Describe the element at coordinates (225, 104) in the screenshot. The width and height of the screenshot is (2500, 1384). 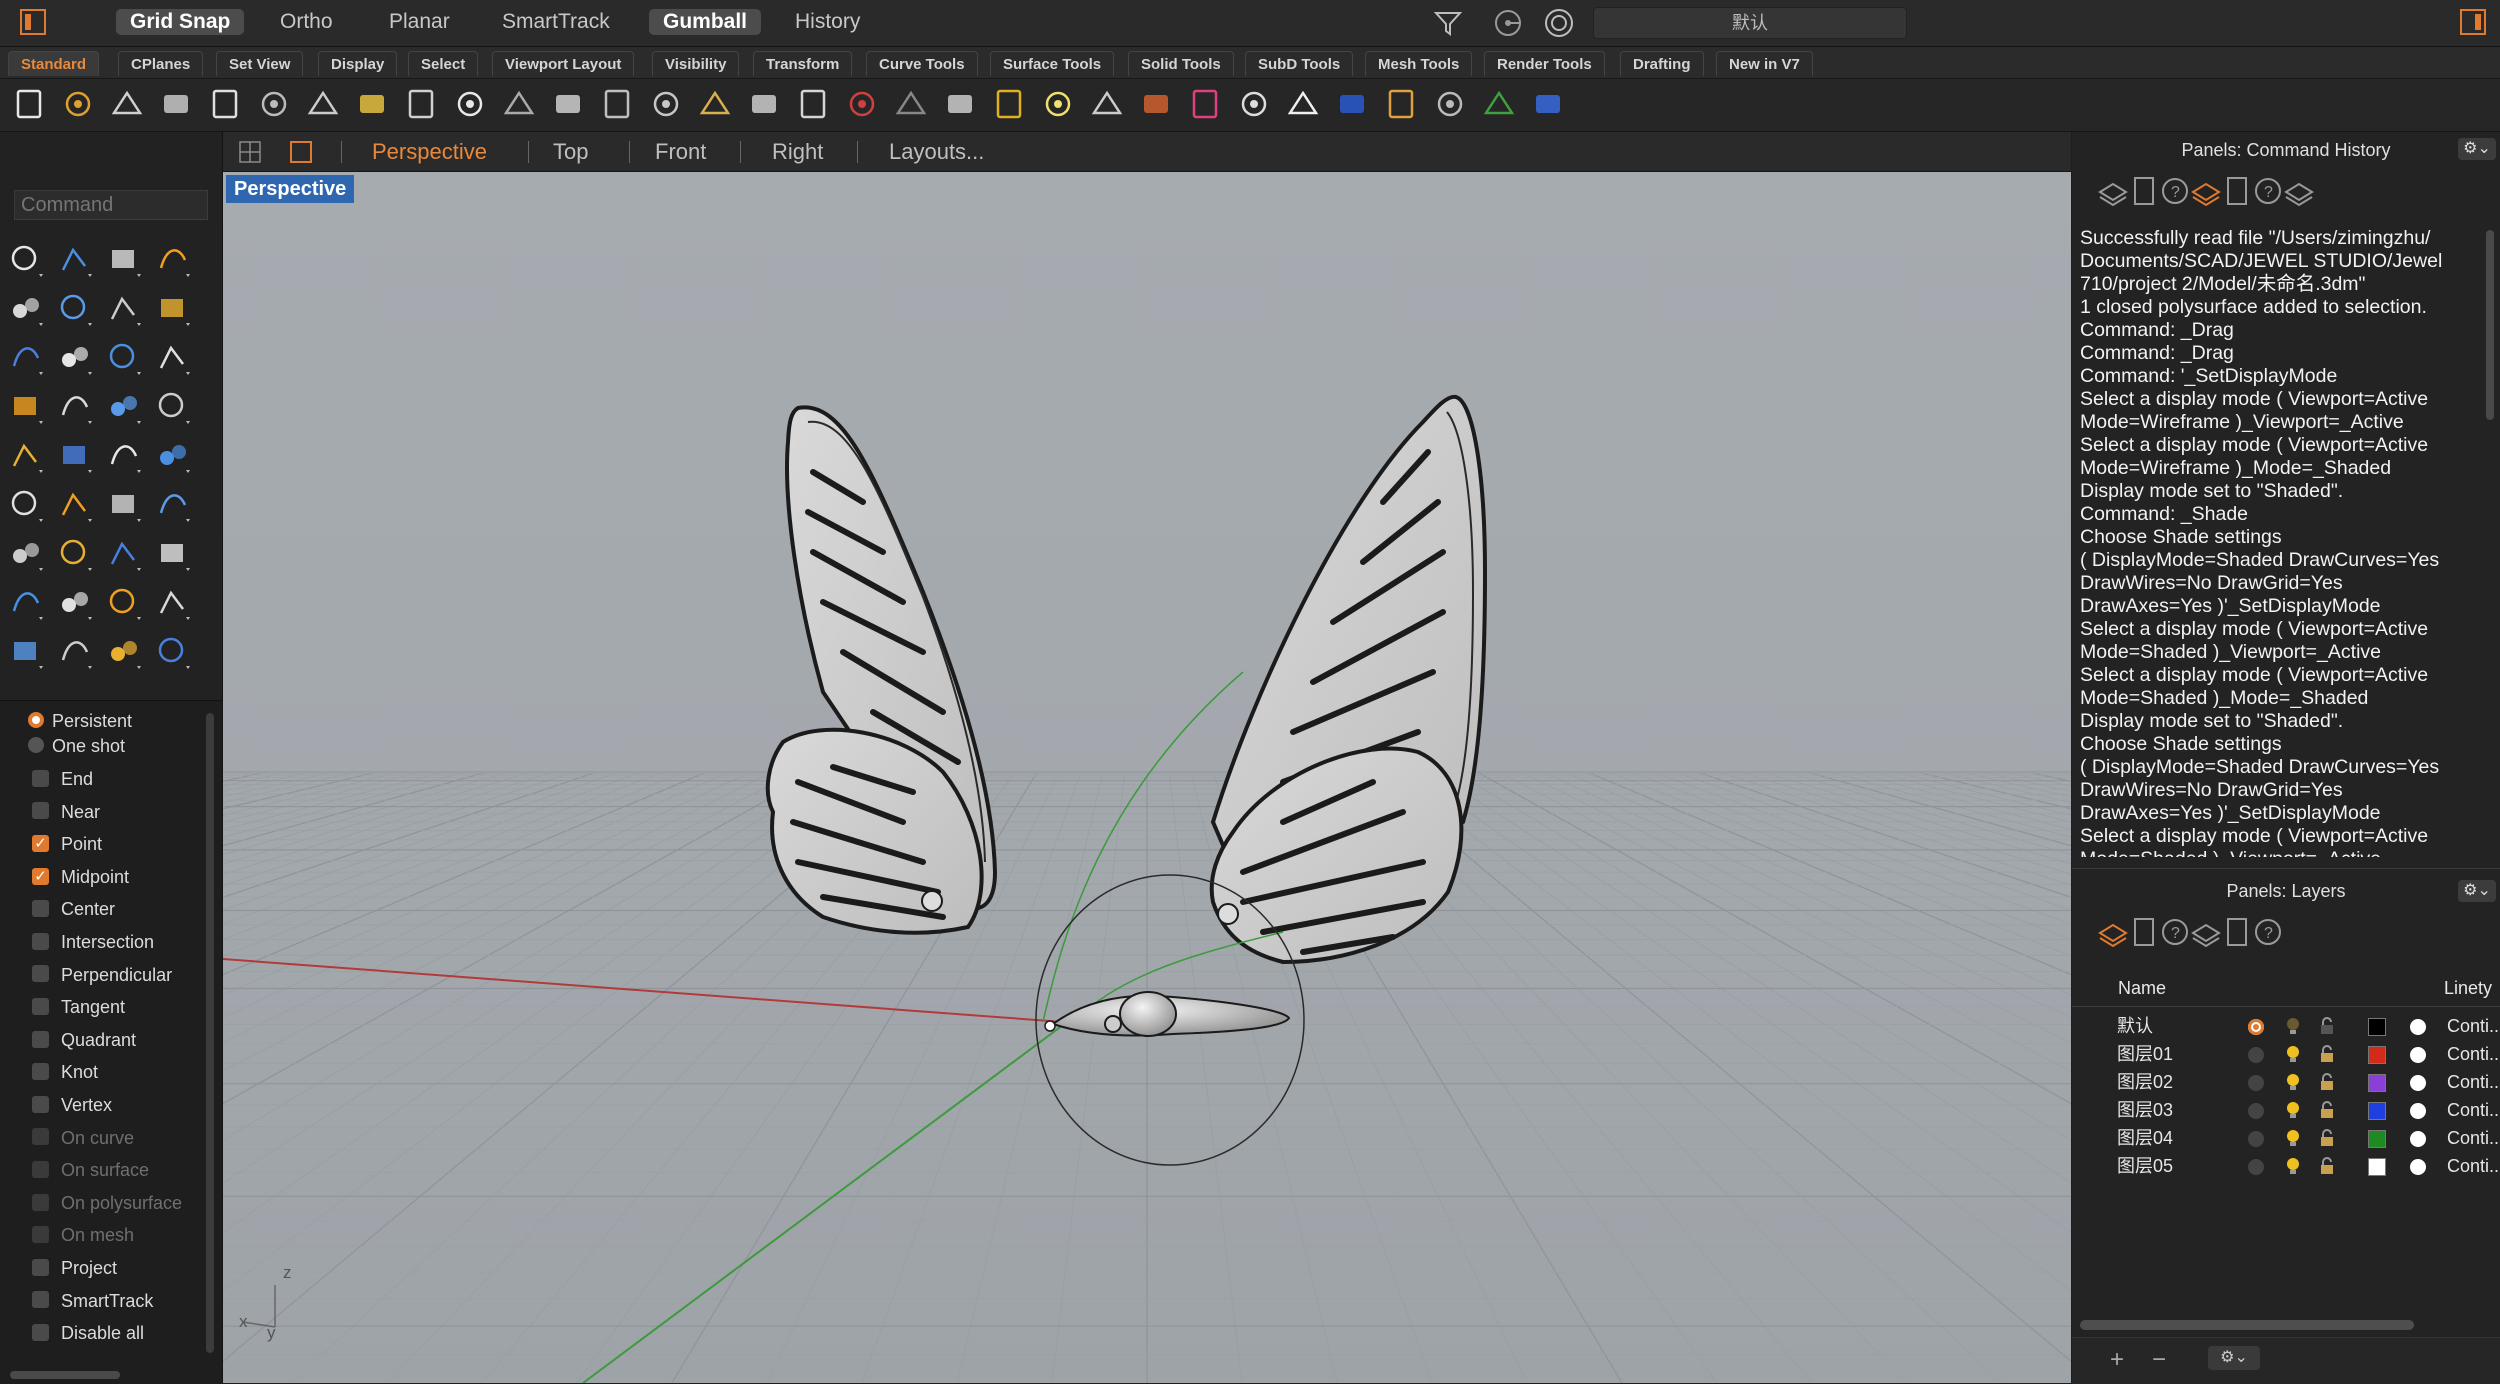
I see `import-icon` at that location.